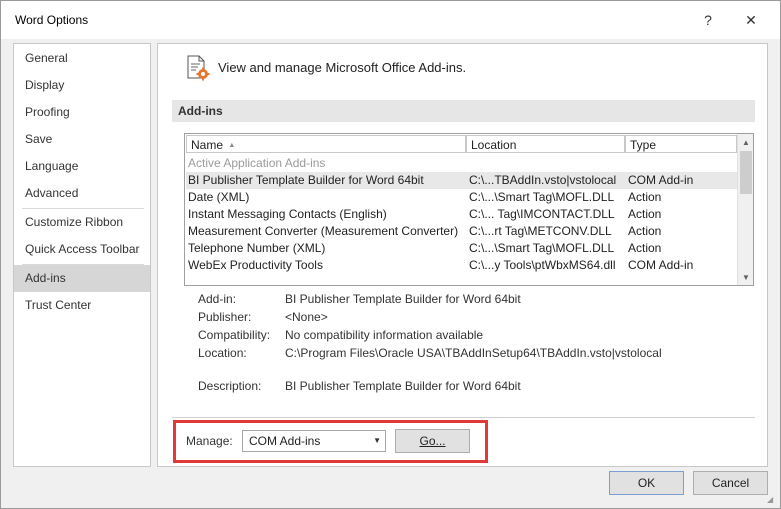 The height and width of the screenshot is (509, 781). I want to click on row-location: C:\...y Tools\ptWbxMS64.dll, so click(542, 265).